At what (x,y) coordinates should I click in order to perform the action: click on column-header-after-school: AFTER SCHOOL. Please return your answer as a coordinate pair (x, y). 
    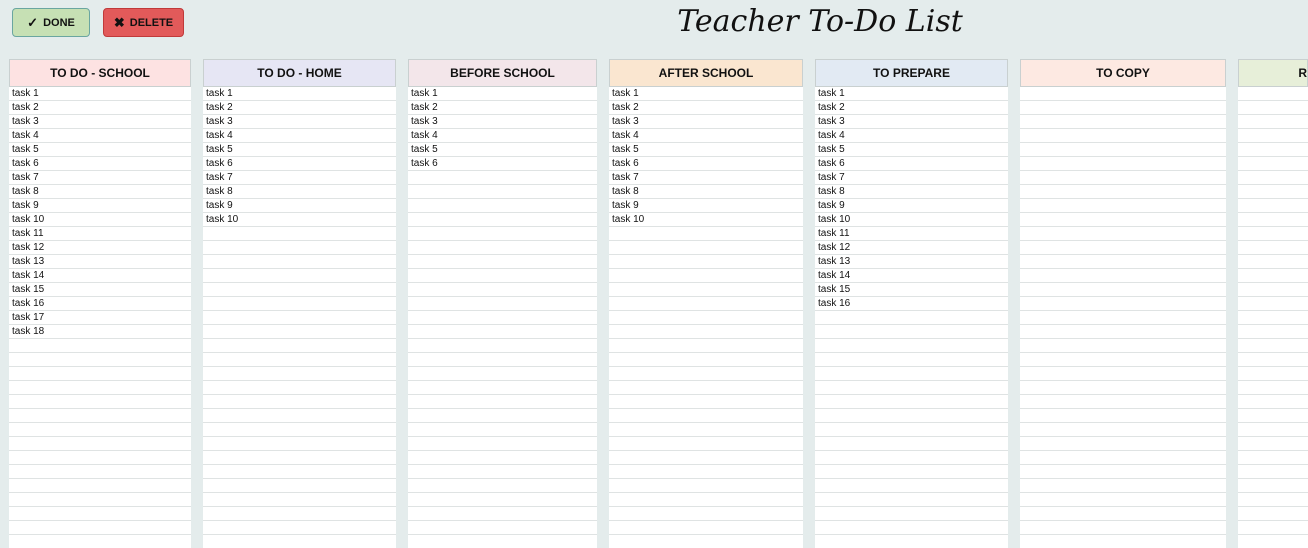
    Looking at the image, I should click on (706, 73).